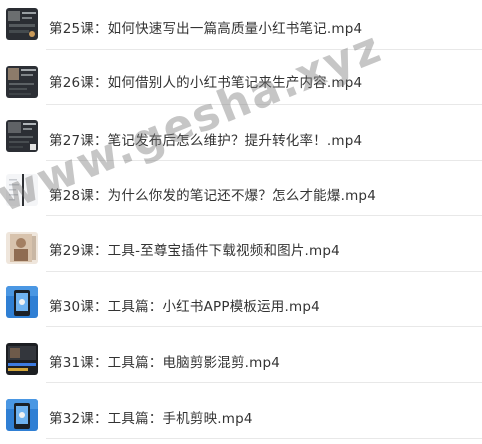 This screenshot has height=444, width=482. Describe the element at coordinates (194, 251) in the screenshot. I see `file-name: 第29课：工具-至尊宝插件下载视频和图片.mp4` at that location.